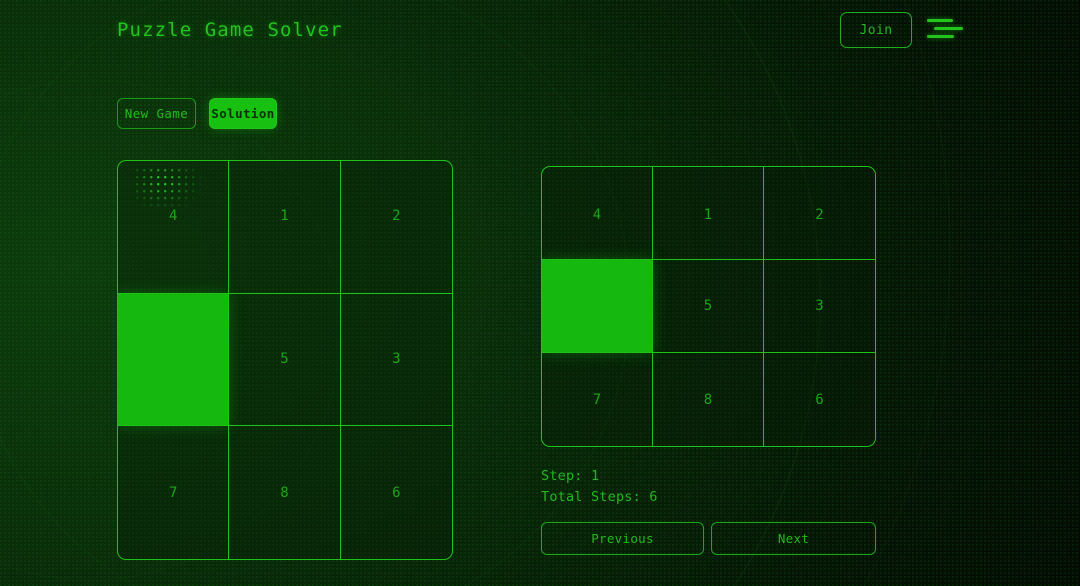 This screenshot has height=586, width=1080. I want to click on solution-board: 4 1 2 5 3 7 8 6, so click(708, 306).